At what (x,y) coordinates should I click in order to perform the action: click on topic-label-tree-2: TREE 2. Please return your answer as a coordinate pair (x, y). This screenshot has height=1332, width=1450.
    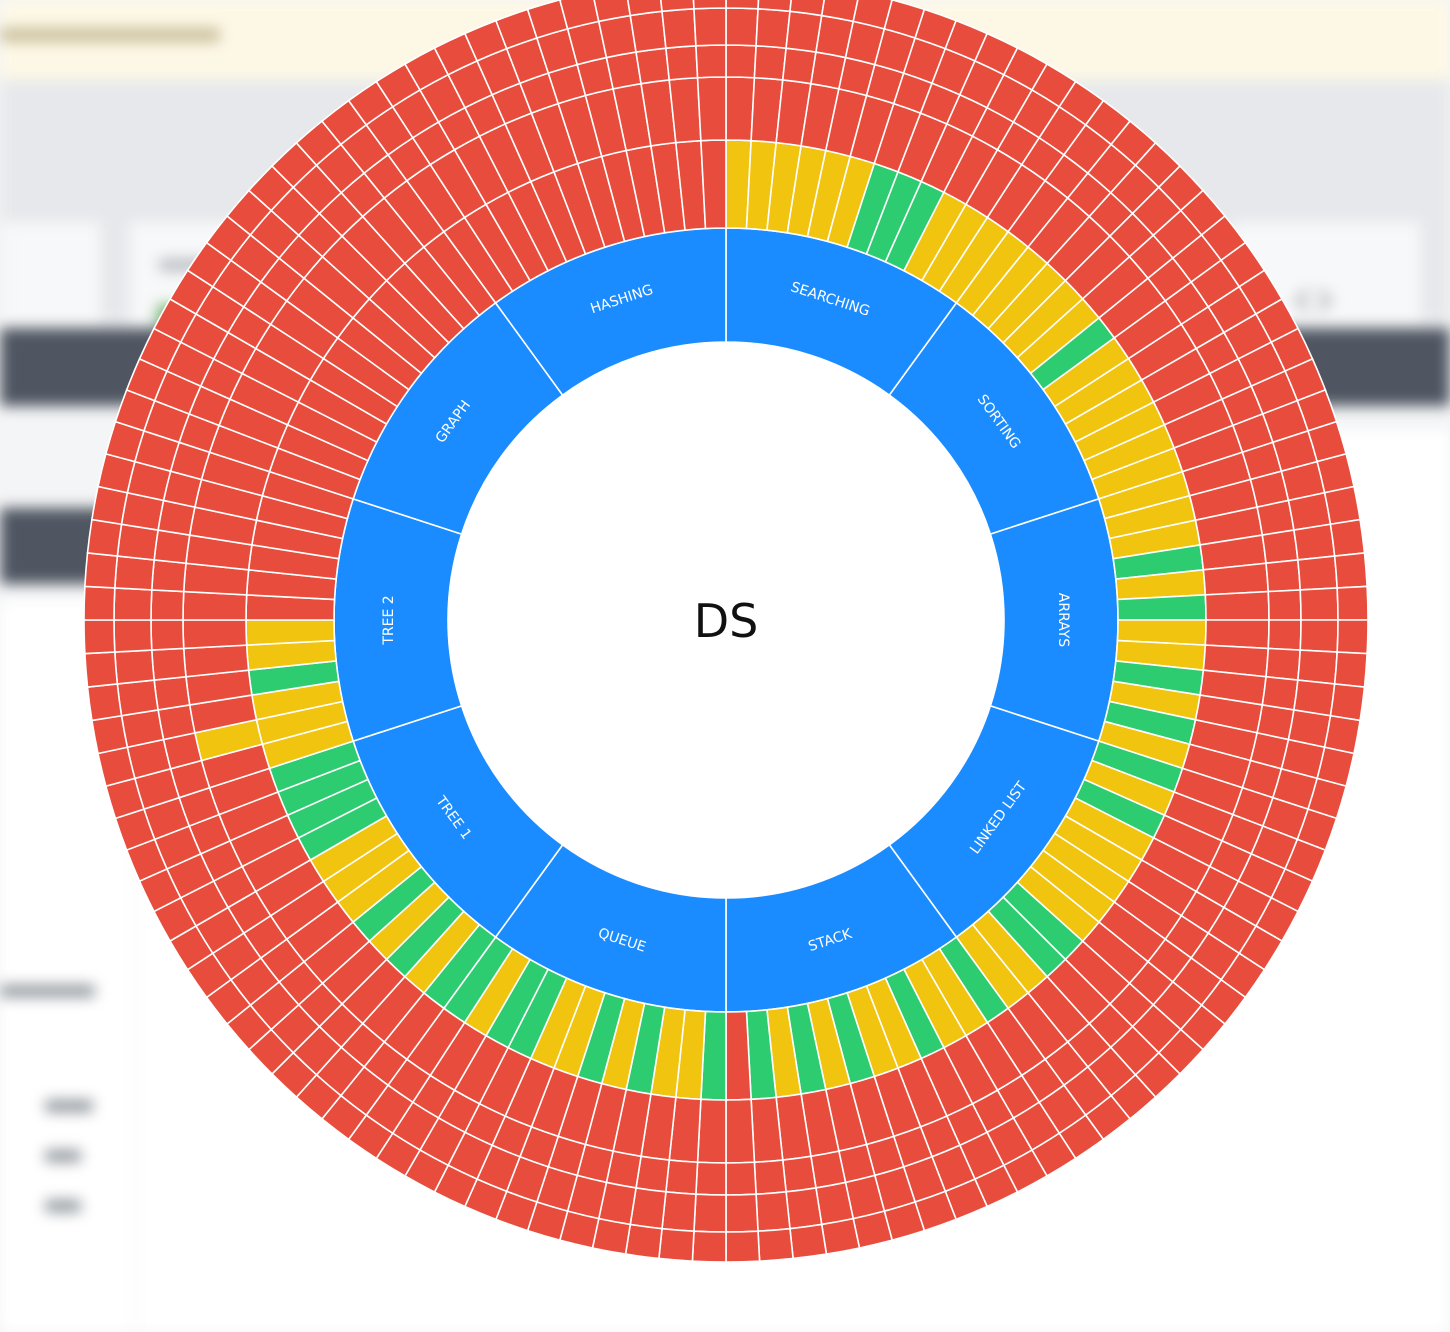
    Looking at the image, I should click on (389, 620).